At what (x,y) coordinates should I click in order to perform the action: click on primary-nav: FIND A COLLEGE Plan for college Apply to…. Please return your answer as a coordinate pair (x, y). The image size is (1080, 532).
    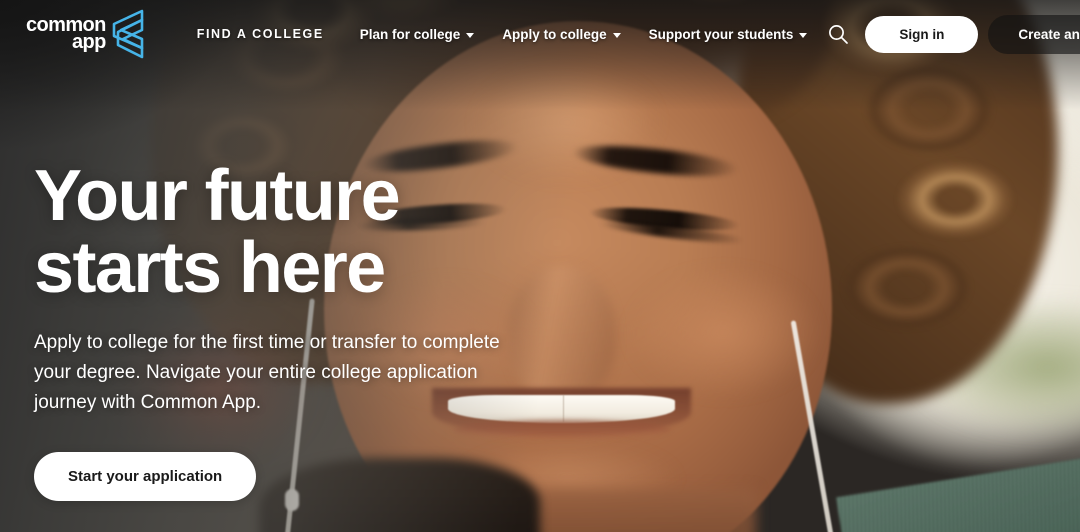
    Looking at the image, I should click on (502, 34).